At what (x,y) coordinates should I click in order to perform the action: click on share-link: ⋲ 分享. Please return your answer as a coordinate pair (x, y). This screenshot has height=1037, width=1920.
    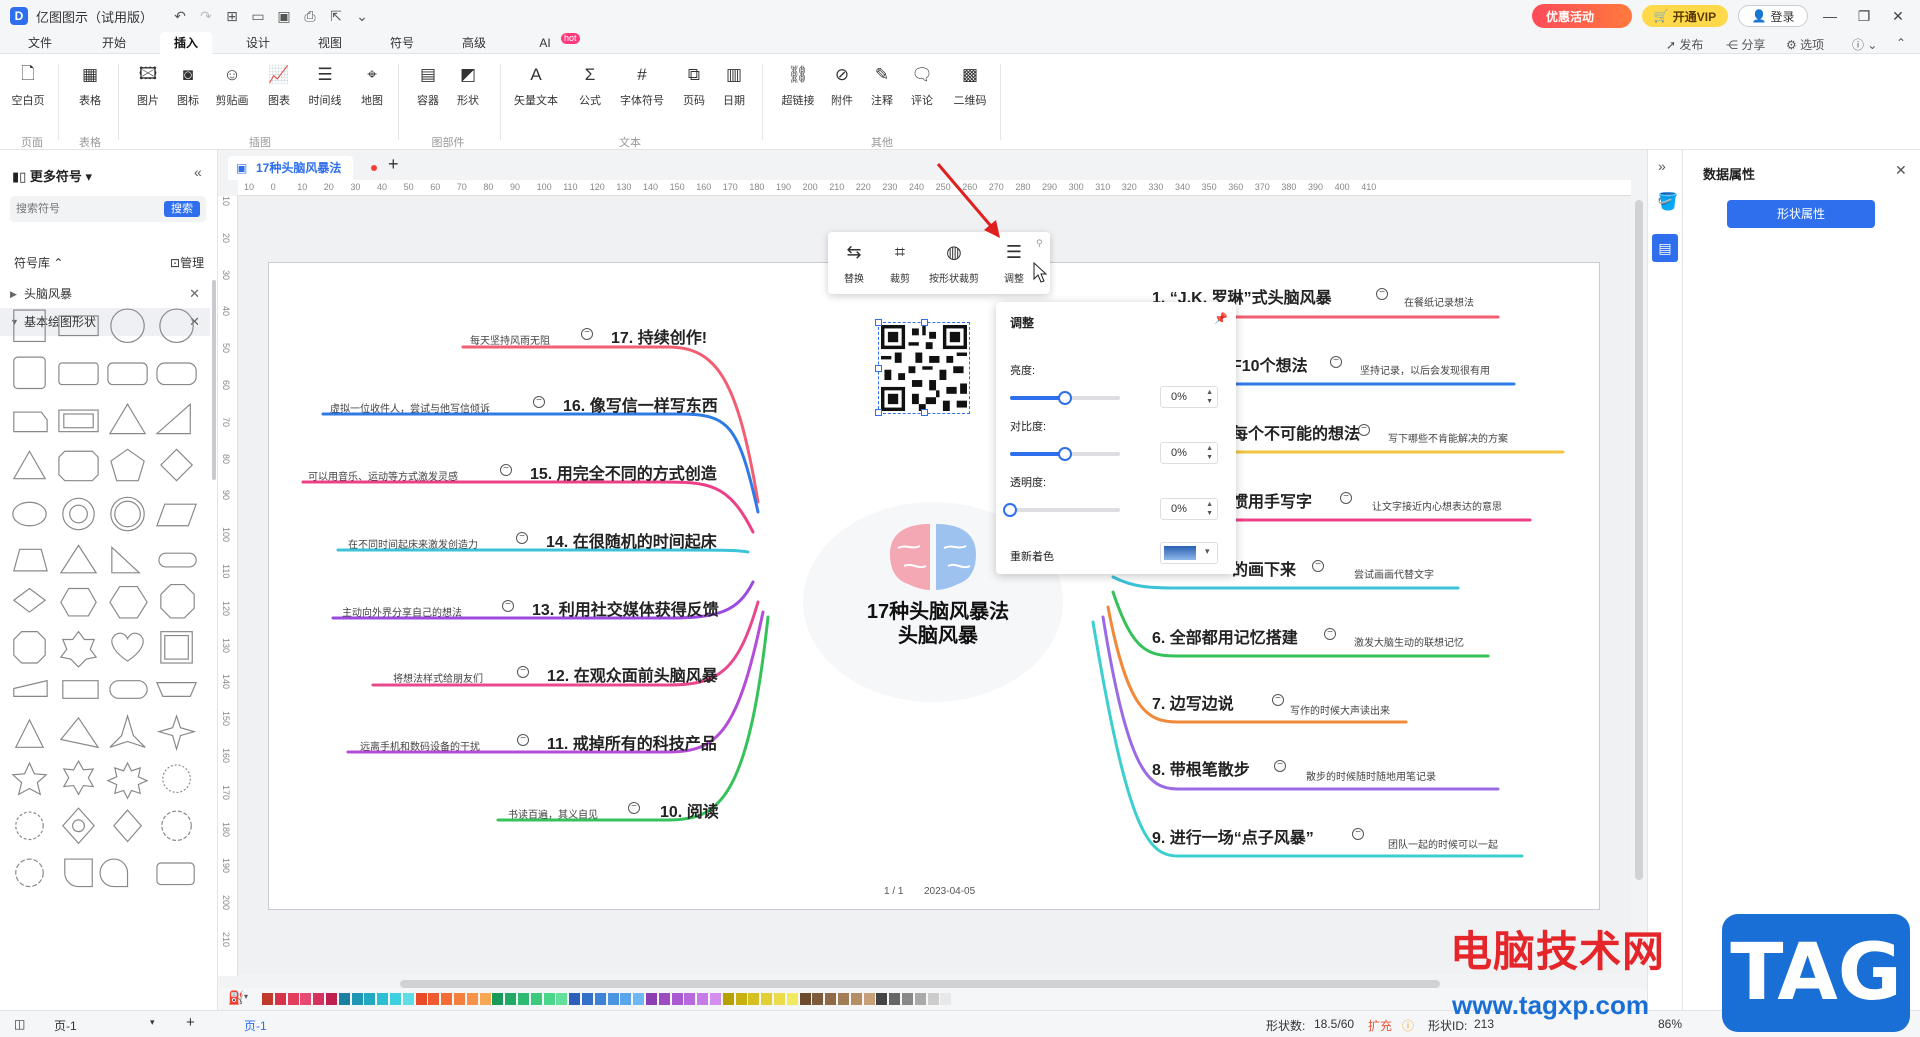
    Looking at the image, I should click on (1745, 44).